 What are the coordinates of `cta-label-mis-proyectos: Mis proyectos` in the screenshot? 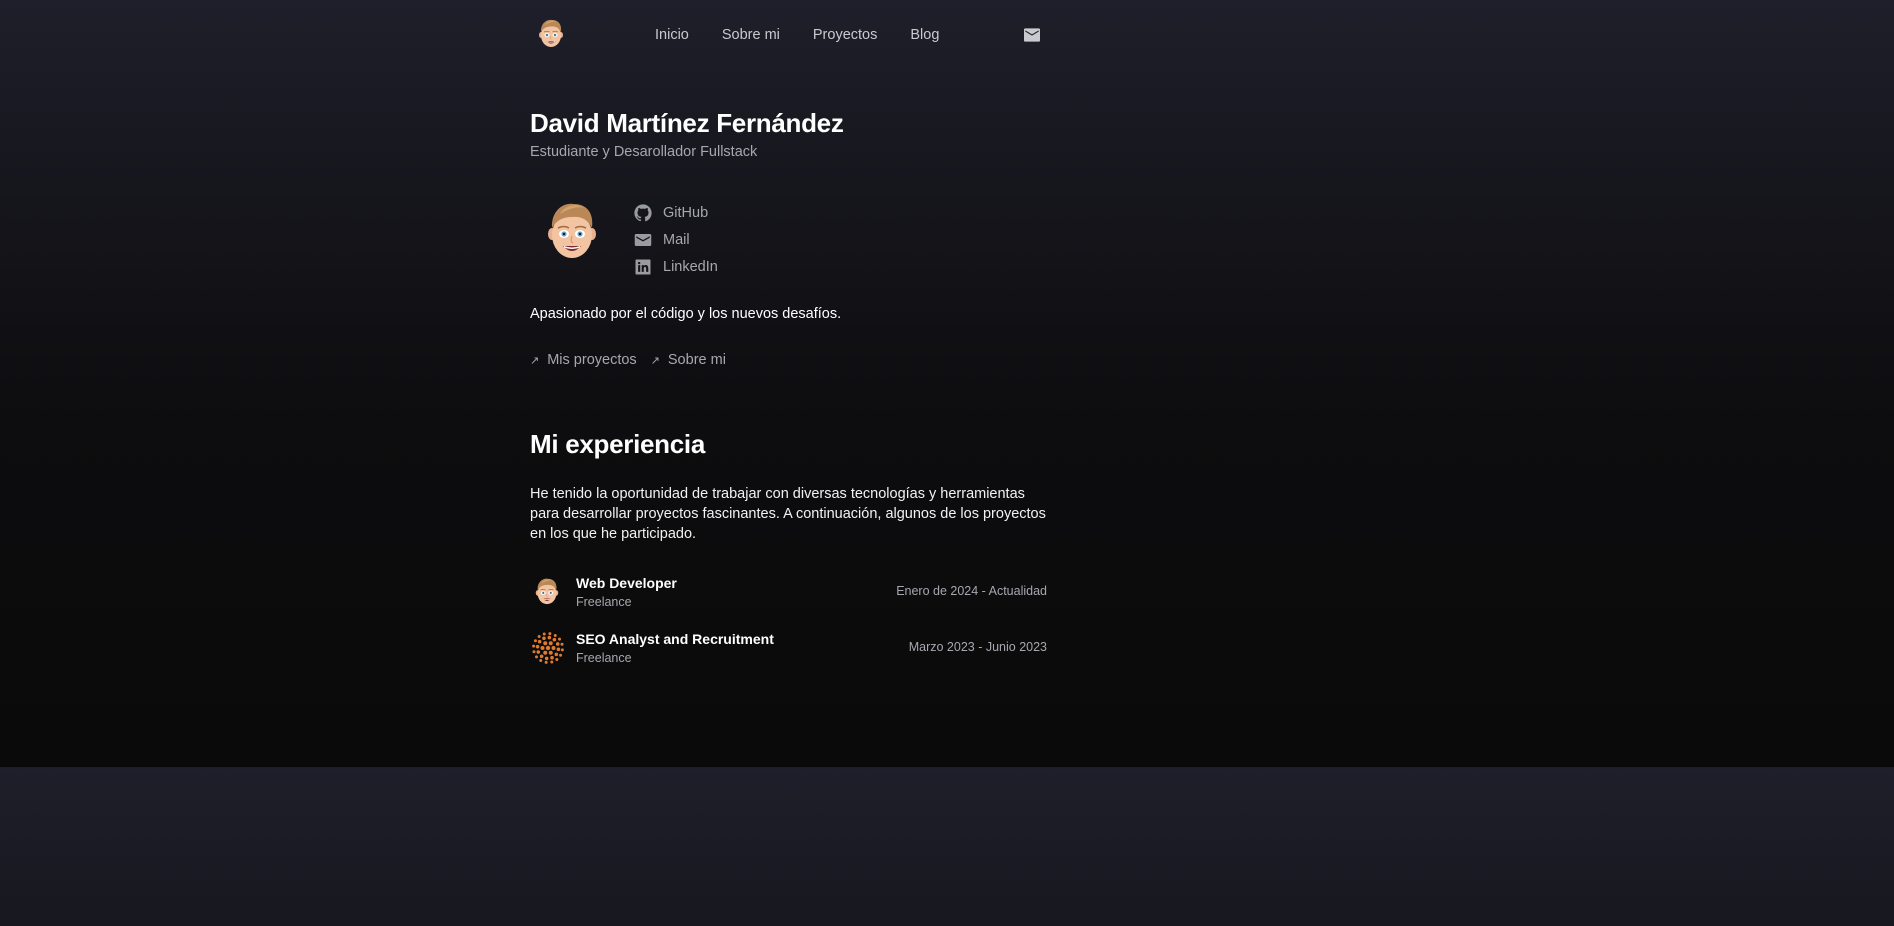 It's located at (592, 360).